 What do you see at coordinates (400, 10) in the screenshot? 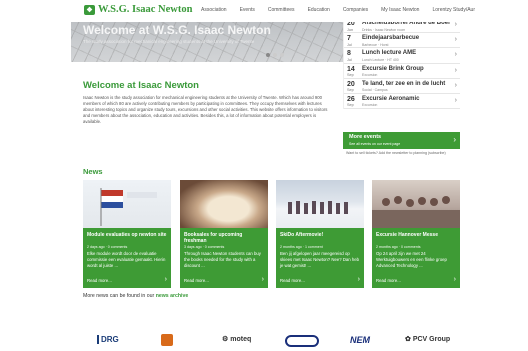
I see `nav-item-my-isaac-newton: My Isaac Newton` at bounding box center [400, 10].